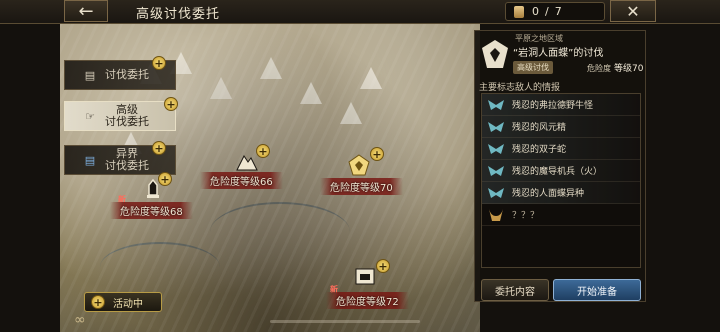 This screenshot has height=332, width=720. Describe the element at coordinates (496, 215) in the screenshot. I see `horn-emblem-icon` at that location.